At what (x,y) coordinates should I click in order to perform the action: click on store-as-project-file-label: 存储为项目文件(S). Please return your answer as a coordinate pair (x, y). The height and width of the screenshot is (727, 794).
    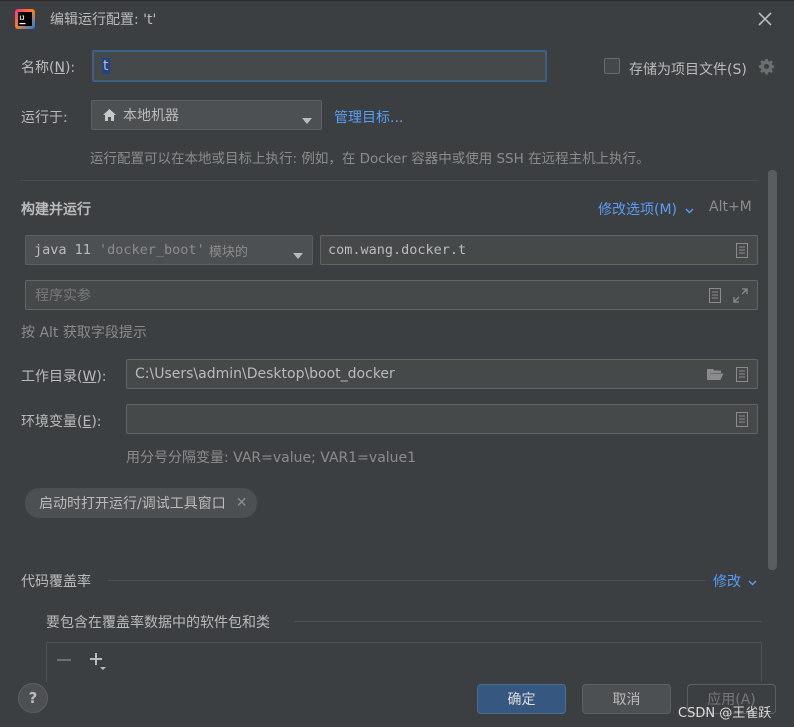
    Looking at the image, I should click on (688, 70).